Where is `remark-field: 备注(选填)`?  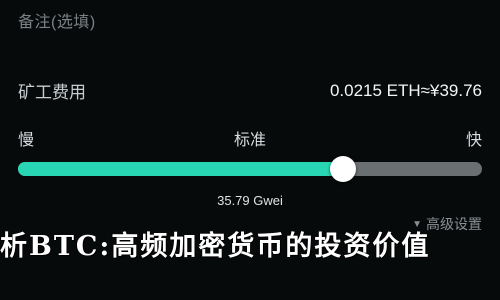 remark-field: 备注(选填) is located at coordinates (250, 20).